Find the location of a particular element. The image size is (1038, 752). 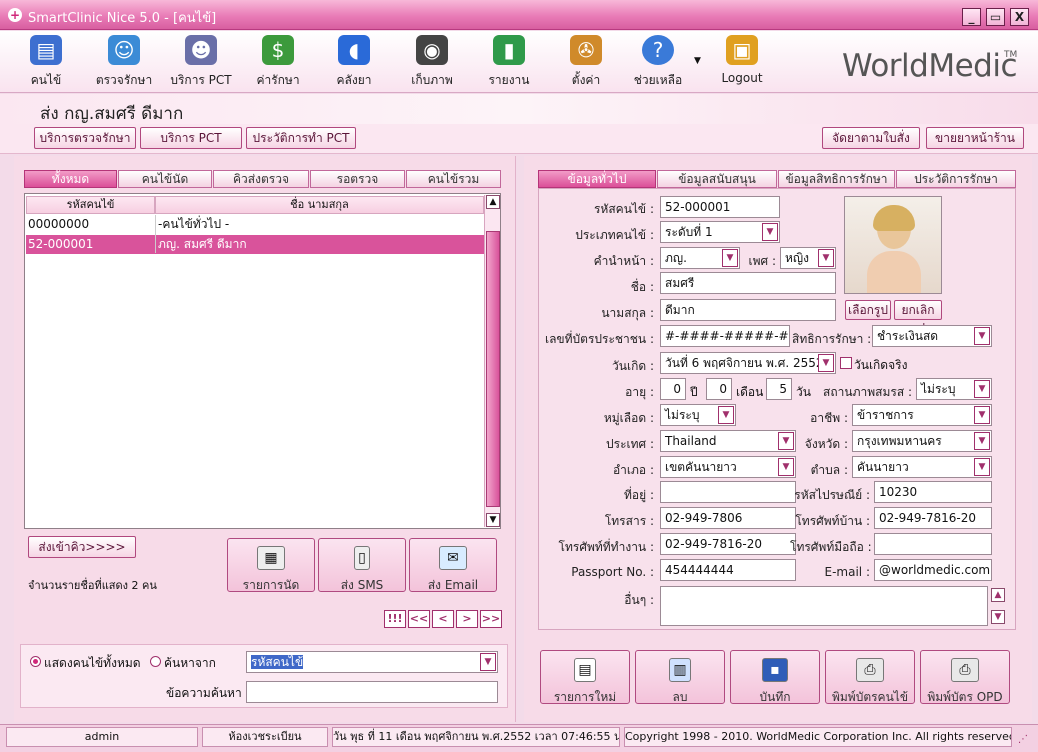

print-opd-card-button: ⎙ พิมพ์บัตร OPD is located at coordinates (965, 677).